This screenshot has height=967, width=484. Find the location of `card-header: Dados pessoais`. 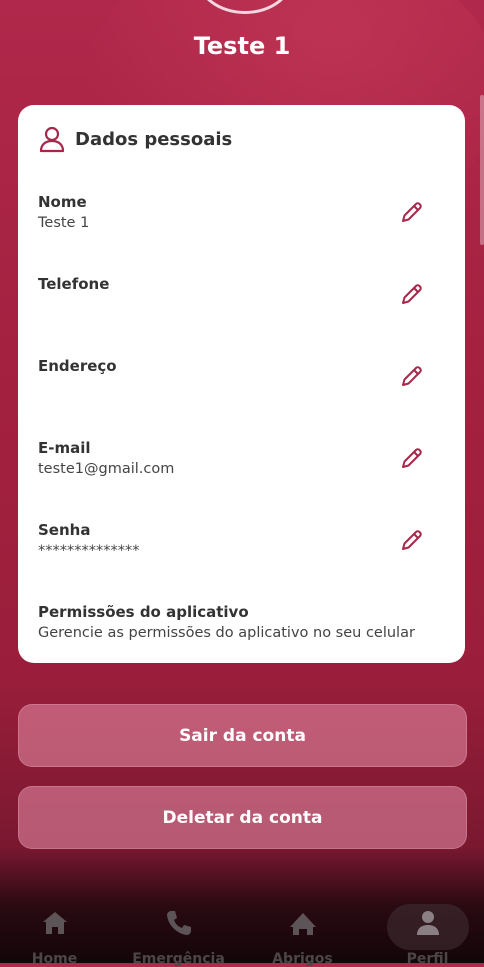

card-header: Dados pessoais is located at coordinates (135, 139).